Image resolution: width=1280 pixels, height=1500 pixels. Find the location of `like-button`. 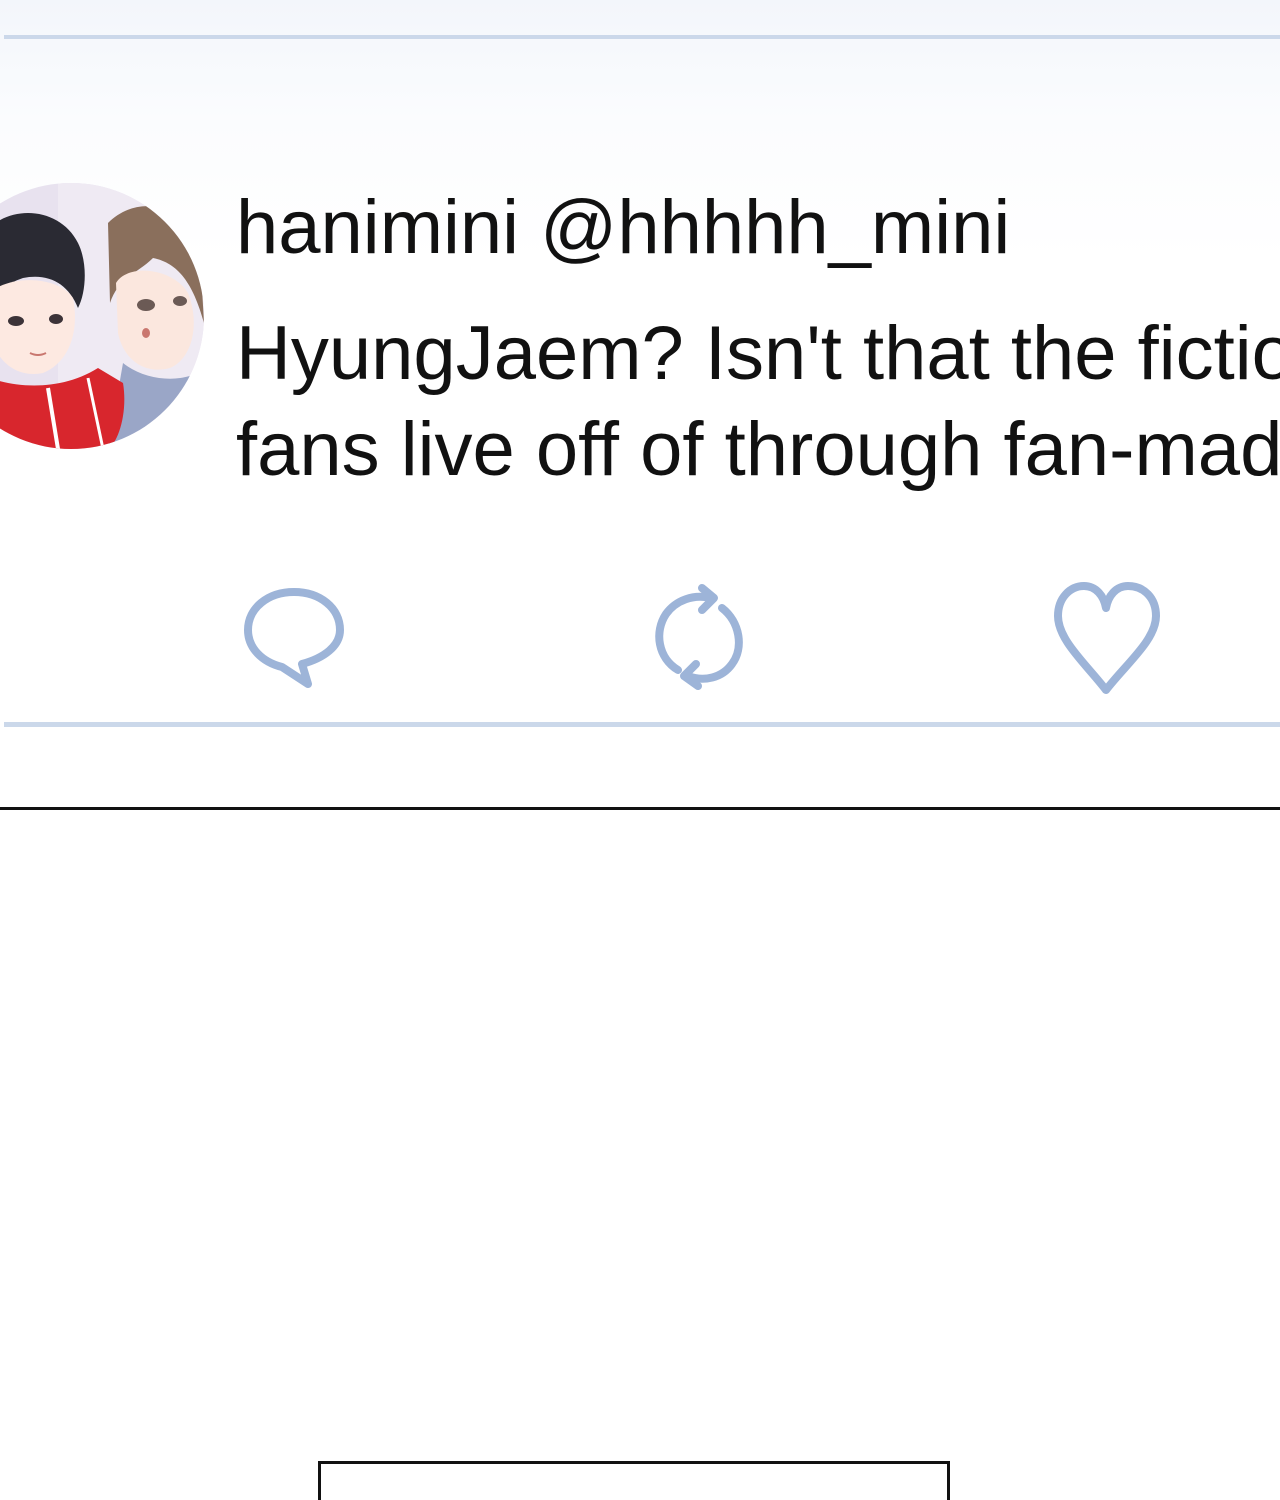

like-button is located at coordinates (1106, 640).